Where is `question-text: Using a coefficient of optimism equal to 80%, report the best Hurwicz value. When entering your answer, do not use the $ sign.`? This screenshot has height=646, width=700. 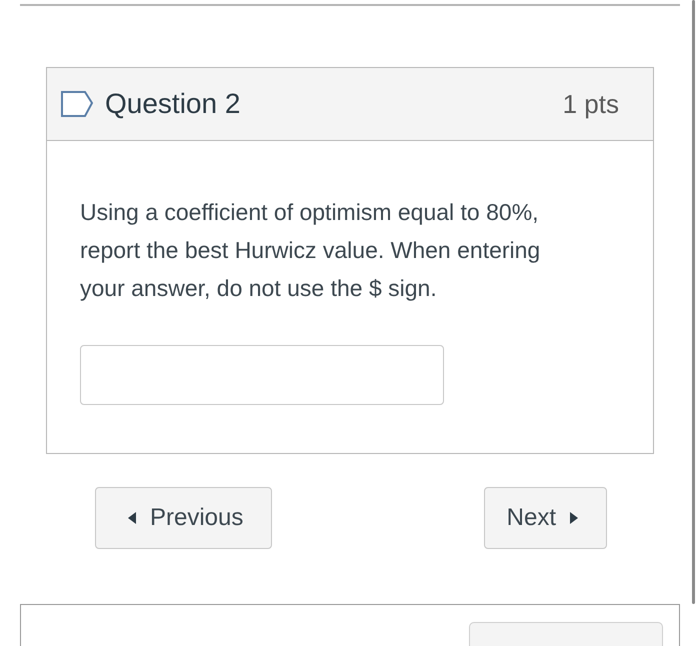
question-text: Using a coefficient of optimism equal to 80%, report the best Hurwicz value. When entering your answer, do not use the $ sign. is located at coordinates (311, 250).